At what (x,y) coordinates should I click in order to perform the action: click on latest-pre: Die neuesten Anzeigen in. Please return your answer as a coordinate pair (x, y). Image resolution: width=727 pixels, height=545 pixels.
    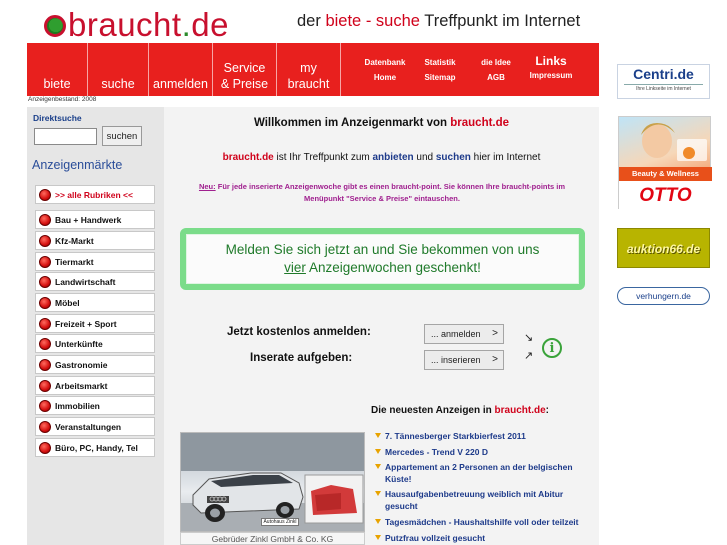
    Looking at the image, I should click on (431, 410).